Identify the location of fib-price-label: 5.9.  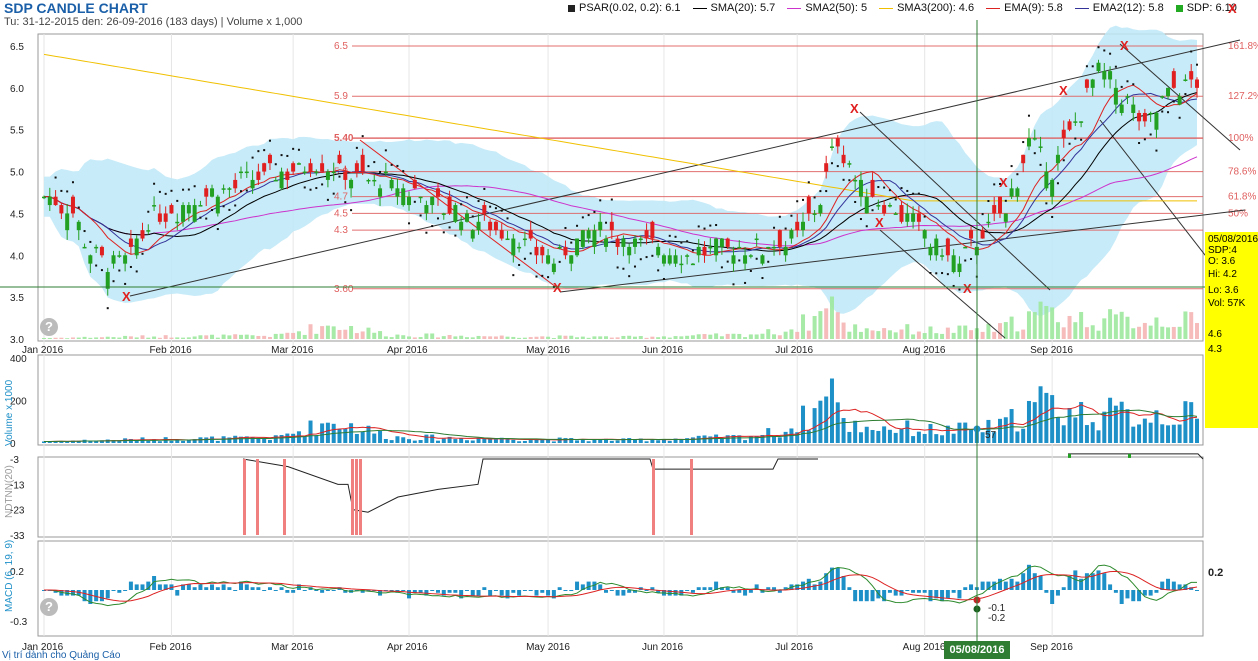
(341, 96).